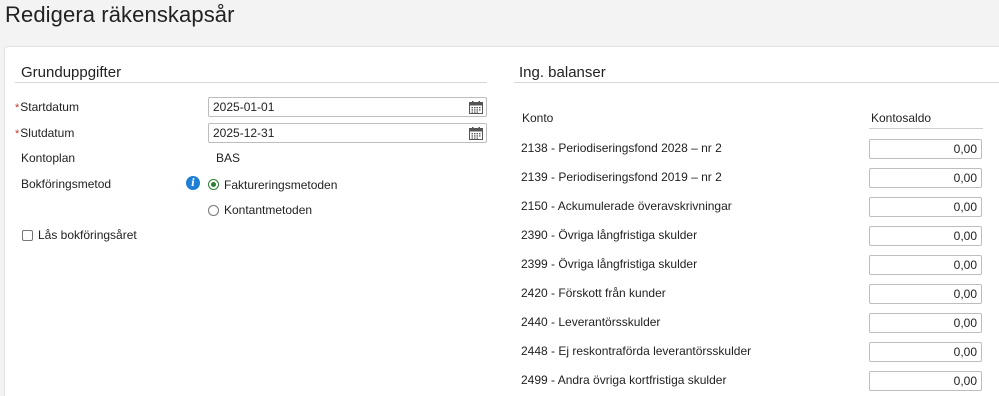 The height and width of the screenshot is (396, 999). I want to click on column-header-konto: Konto, so click(538, 118).